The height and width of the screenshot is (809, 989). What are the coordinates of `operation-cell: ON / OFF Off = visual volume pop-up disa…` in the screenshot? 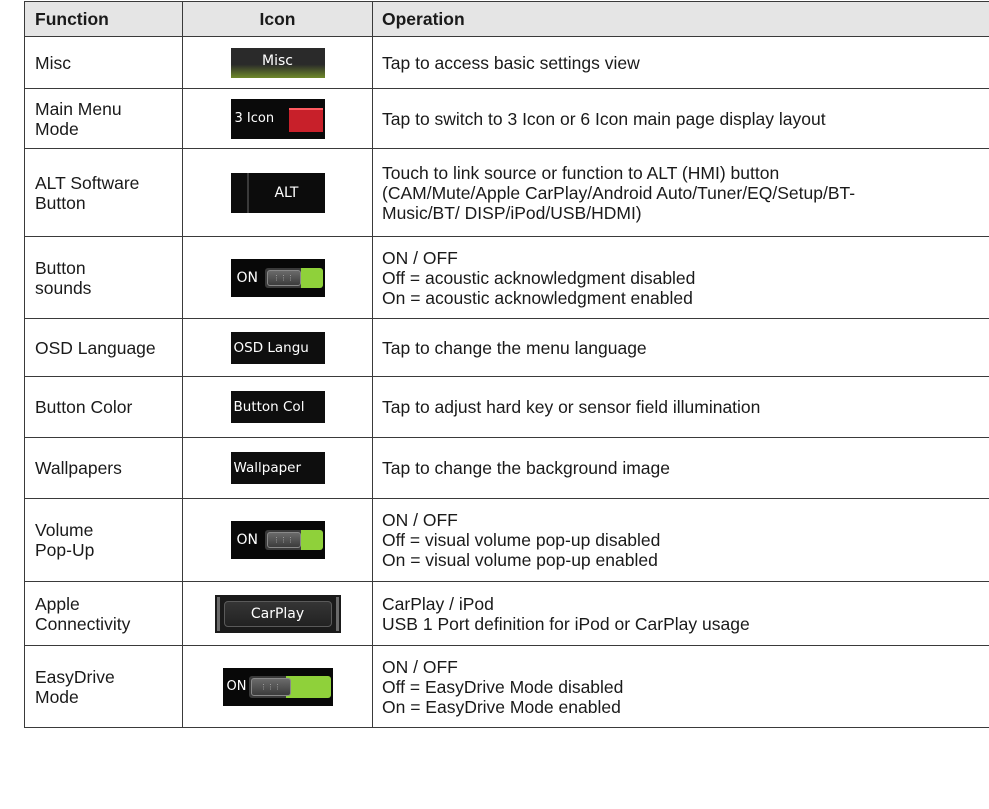 It's located at (680, 540).